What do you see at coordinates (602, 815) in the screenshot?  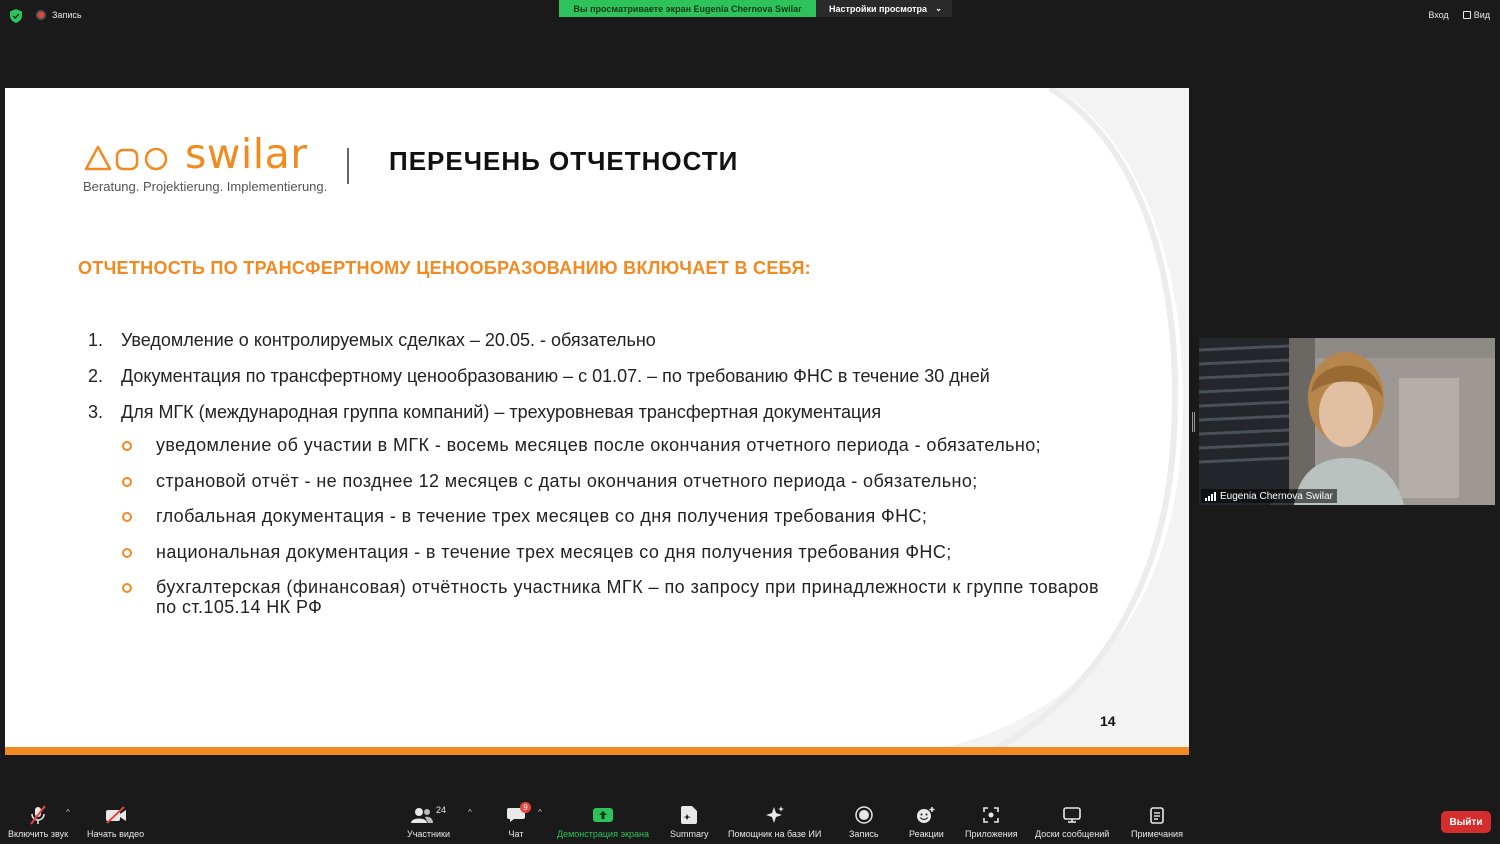 I see `share-screen-icon` at bounding box center [602, 815].